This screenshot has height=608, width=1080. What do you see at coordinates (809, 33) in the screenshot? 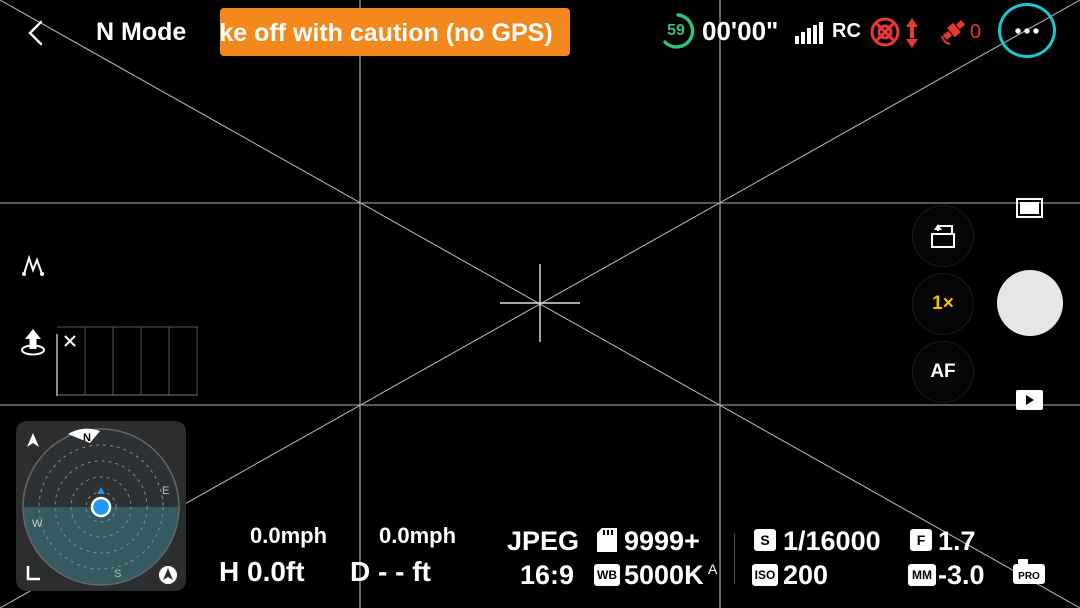
I see `signal-bars-icon` at bounding box center [809, 33].